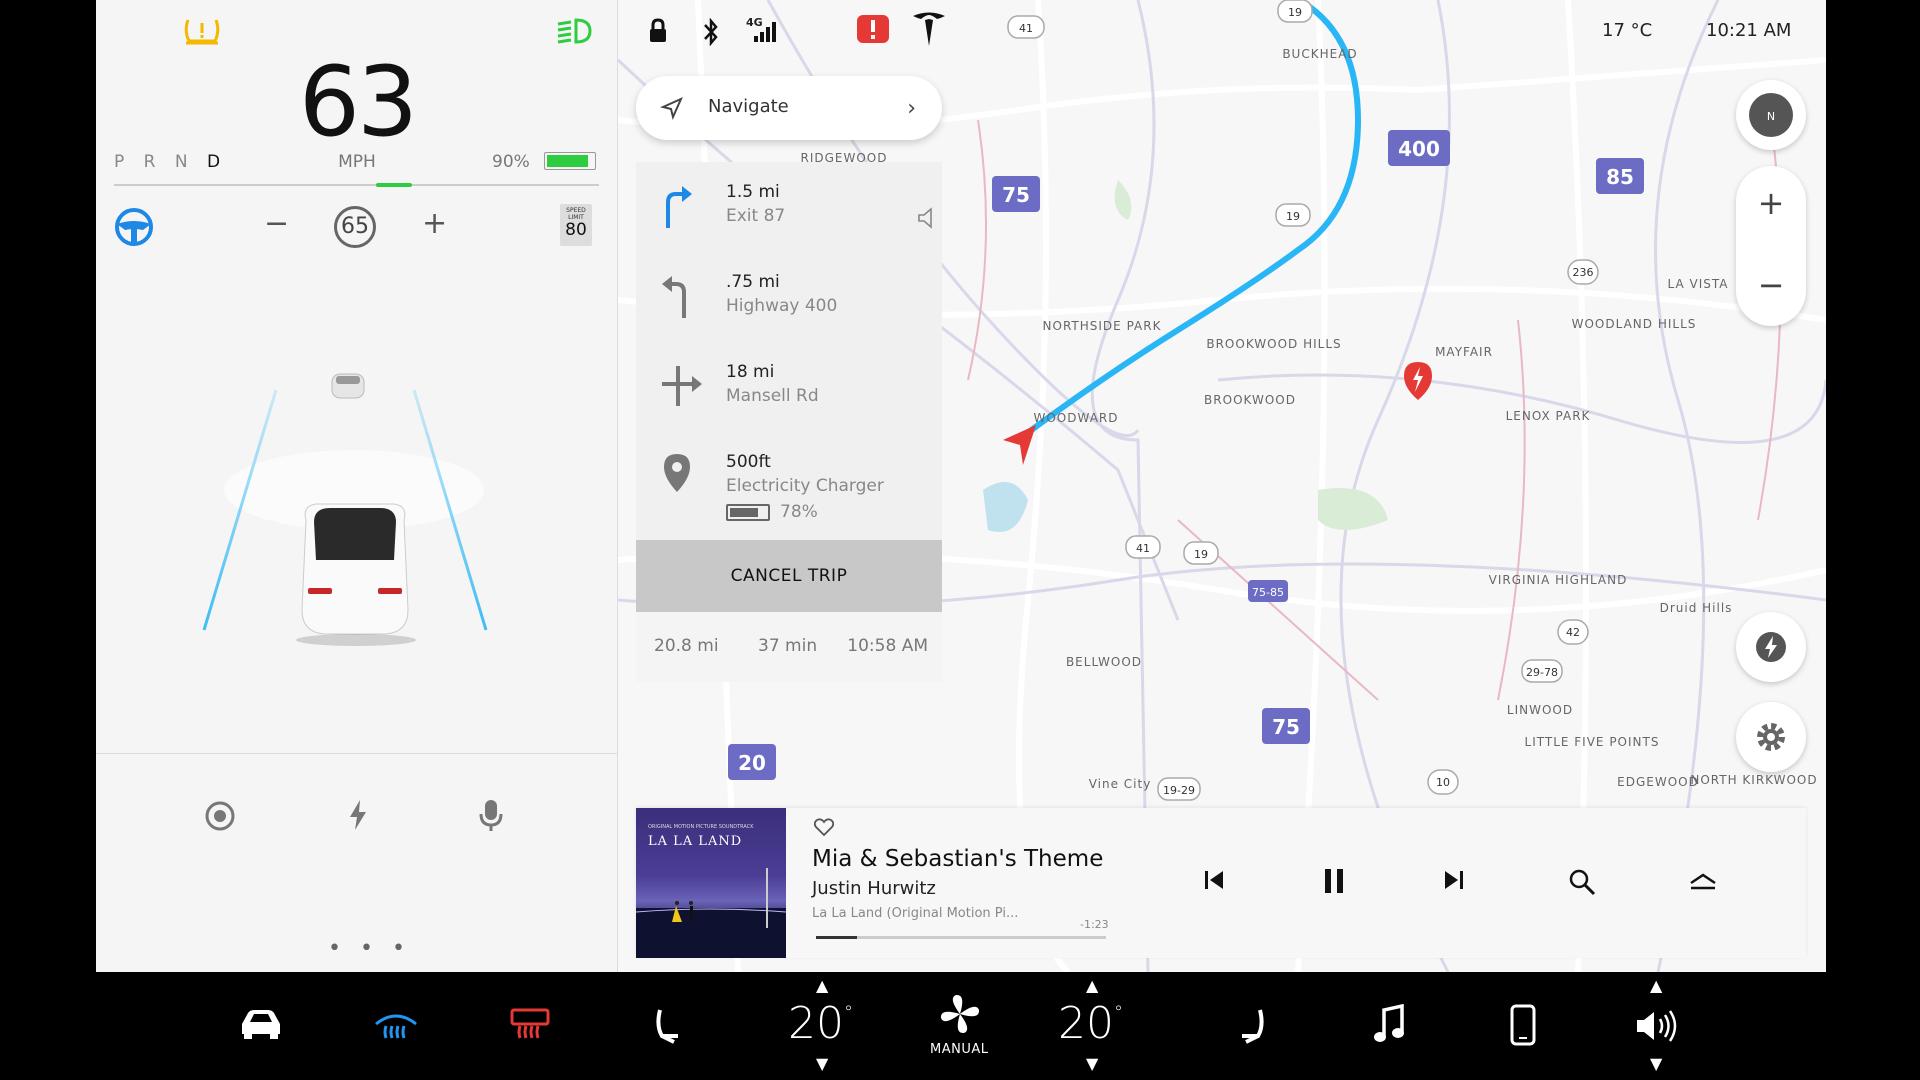 The width and height of the screenshot is (1920, 1080). I want to click on passenger-temp-value: 20, so click(1086, 1023).